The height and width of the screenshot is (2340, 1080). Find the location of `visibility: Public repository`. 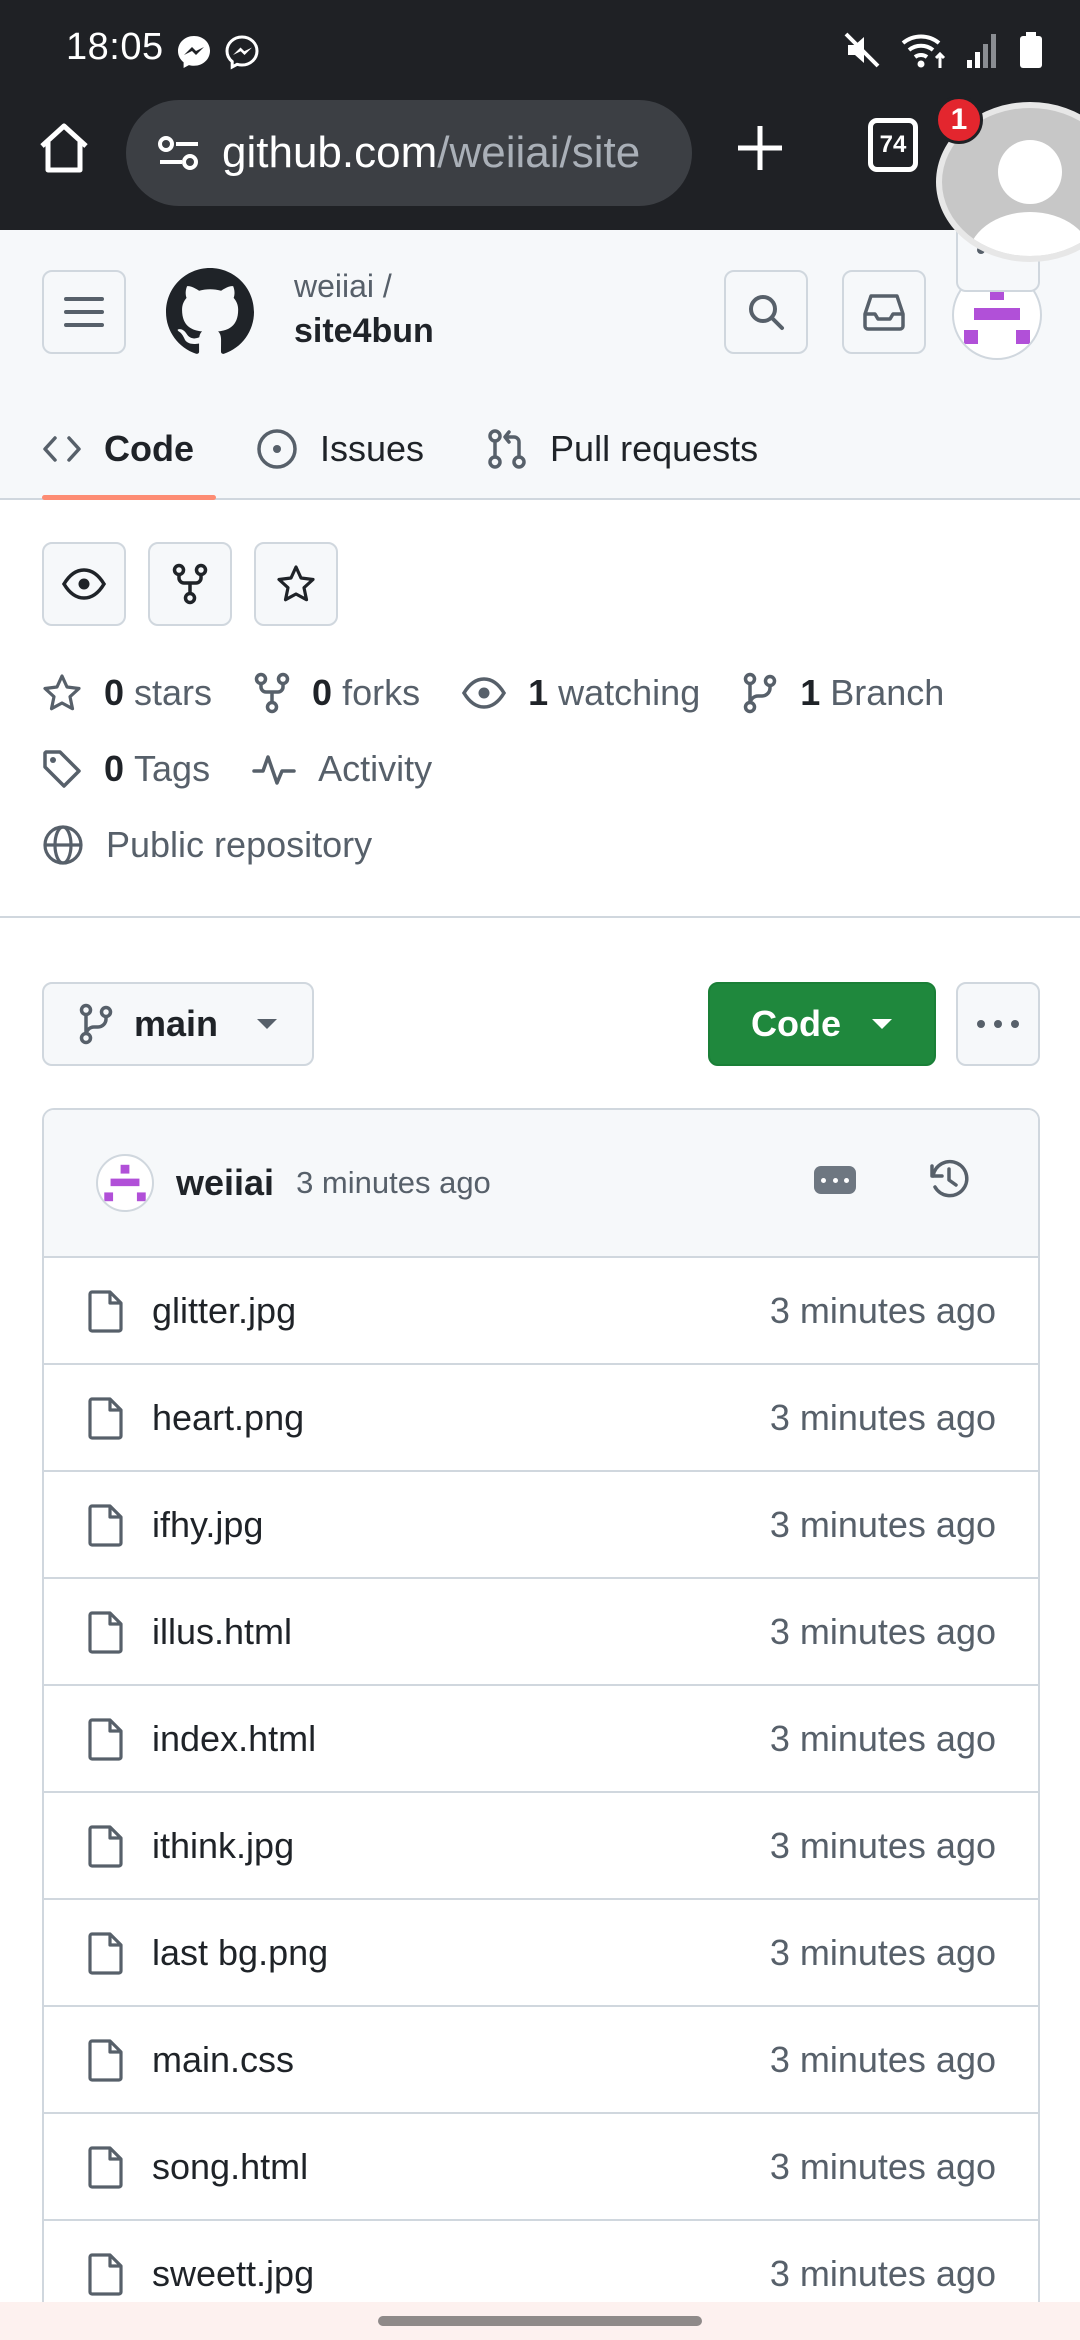

visibility: Public repository is located at coordinates (207, 845).